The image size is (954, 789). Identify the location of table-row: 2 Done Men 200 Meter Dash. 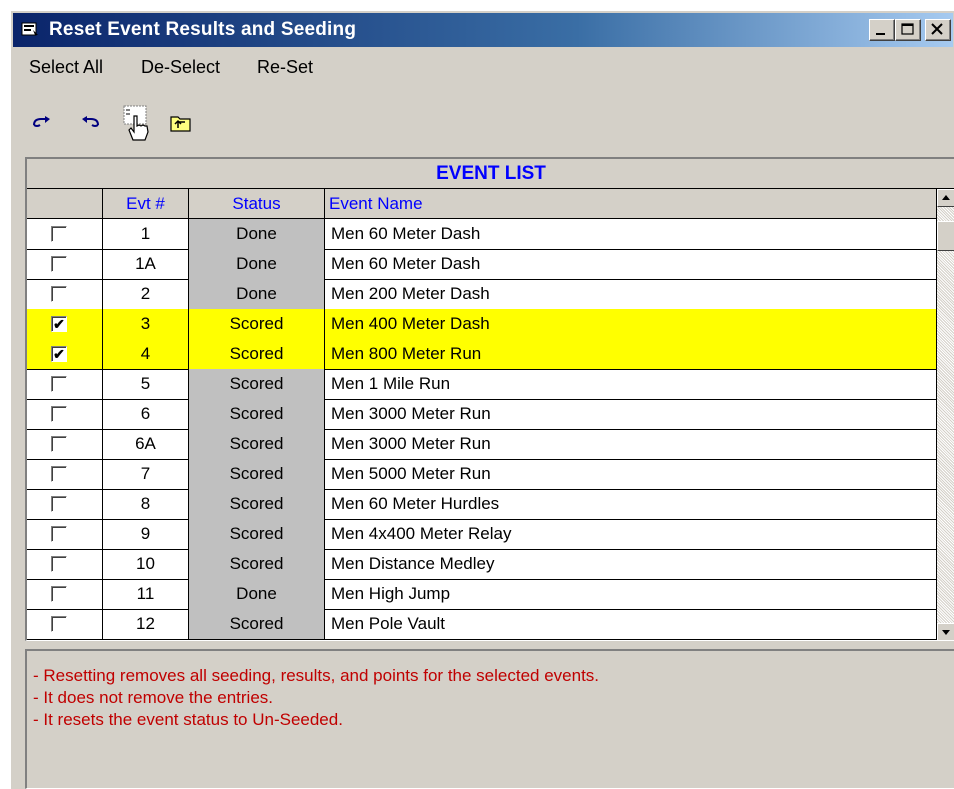
(482, 294).